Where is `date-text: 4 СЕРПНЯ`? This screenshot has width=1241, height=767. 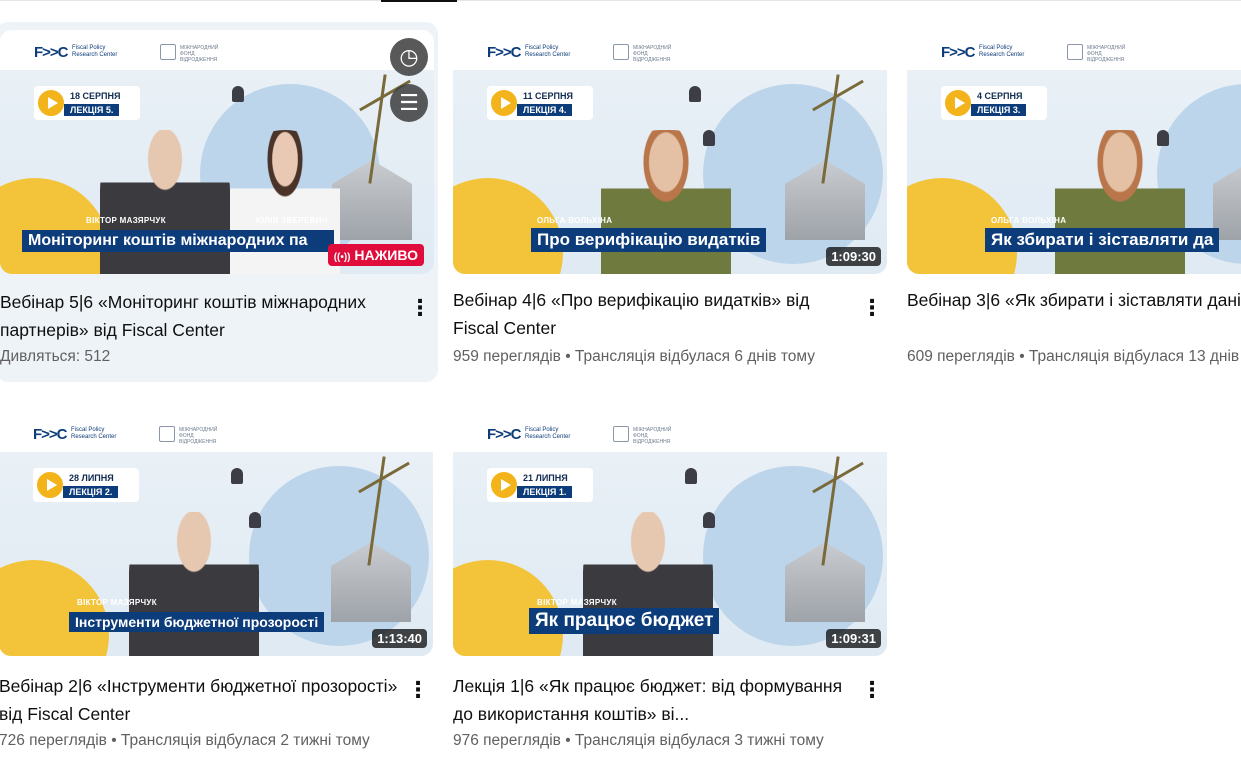
date-text: 4 СЕРПНЯ is located at coordinates (1000, 96).